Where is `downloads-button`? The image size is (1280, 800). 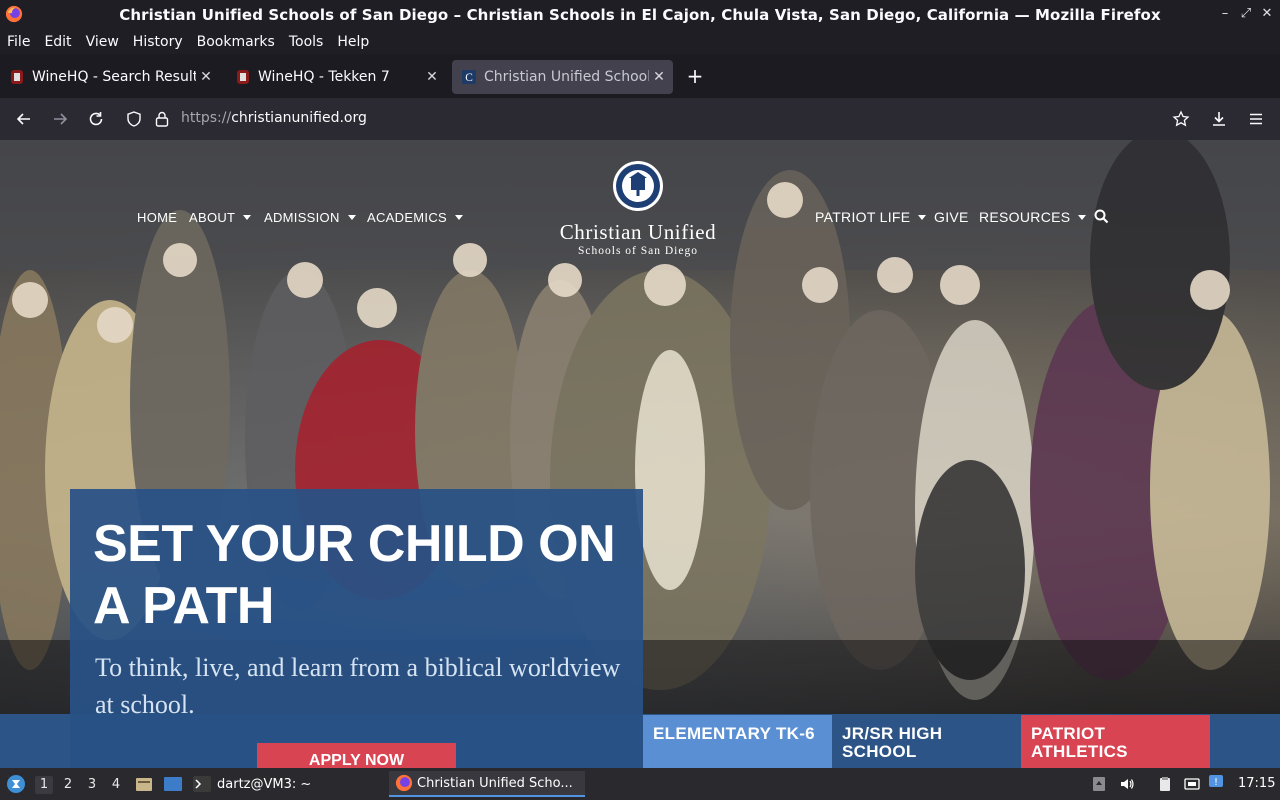 downloads-button is located at coordinates (1219, 119).